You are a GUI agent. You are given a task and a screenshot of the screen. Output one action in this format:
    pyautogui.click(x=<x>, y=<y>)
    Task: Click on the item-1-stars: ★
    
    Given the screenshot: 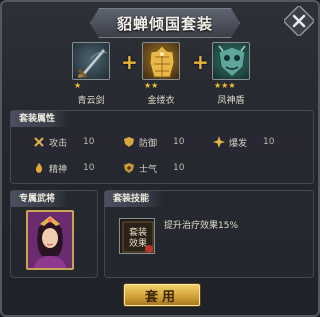 What is the action you would take?
    pyautogui.click(x=78, y=85)
    